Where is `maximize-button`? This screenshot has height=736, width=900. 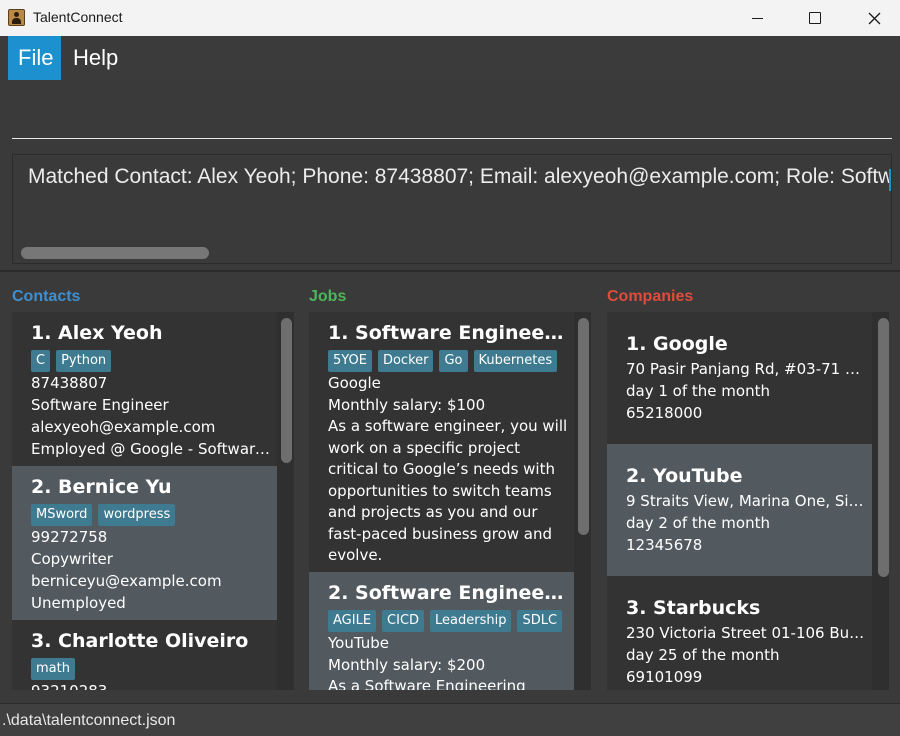 maximize-button is located at coordinates (815, 18).